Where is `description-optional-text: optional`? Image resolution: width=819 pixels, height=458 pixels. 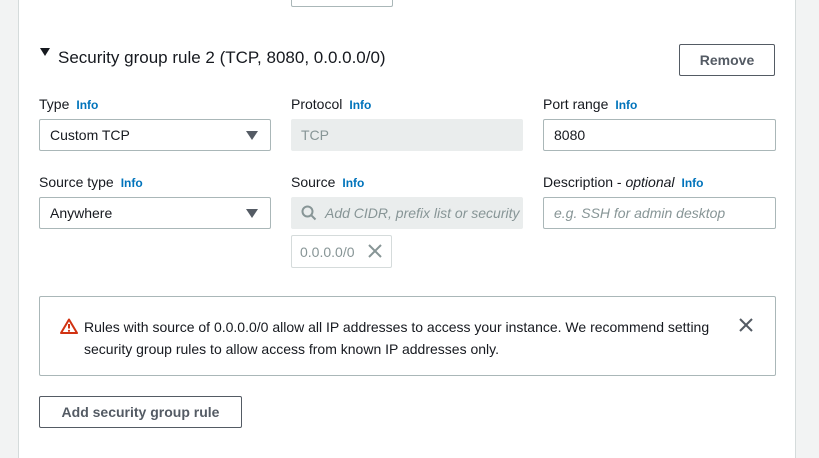 description-optional-text: optional is located at coordinates (650, 182).